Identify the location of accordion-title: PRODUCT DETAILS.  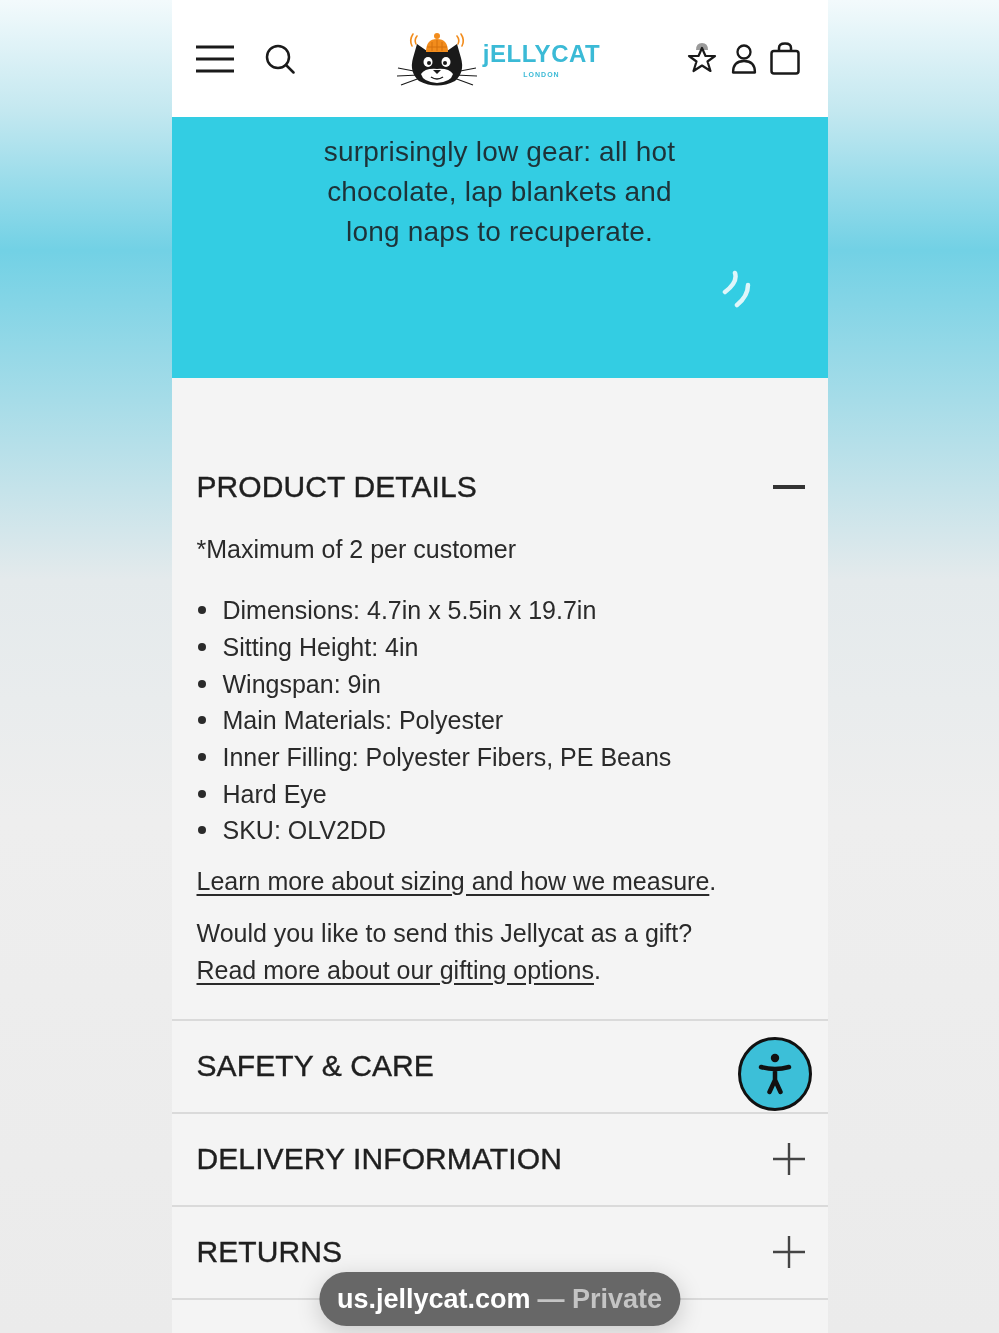
(336, 486).